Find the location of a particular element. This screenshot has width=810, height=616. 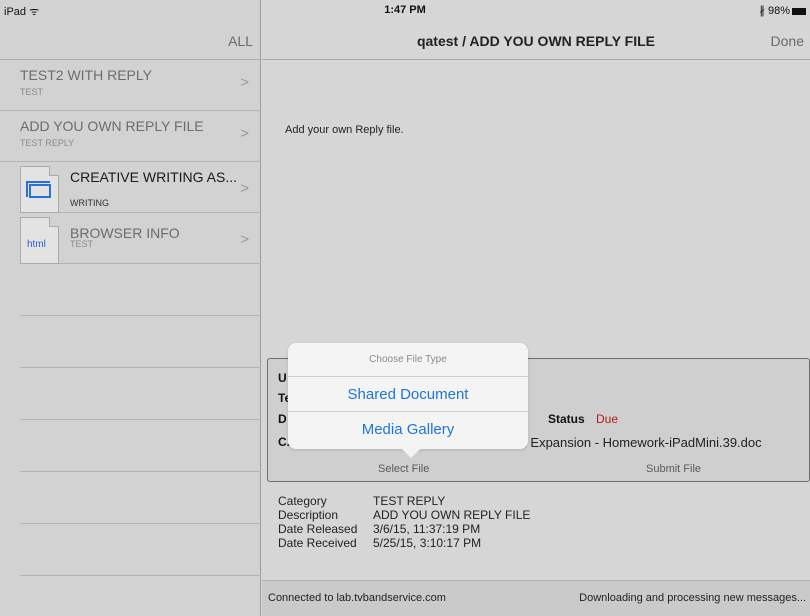

detail-nav-bar: qatest / ADD YOU OWN REPLY FILE Done is located at coordinates (536, 40).